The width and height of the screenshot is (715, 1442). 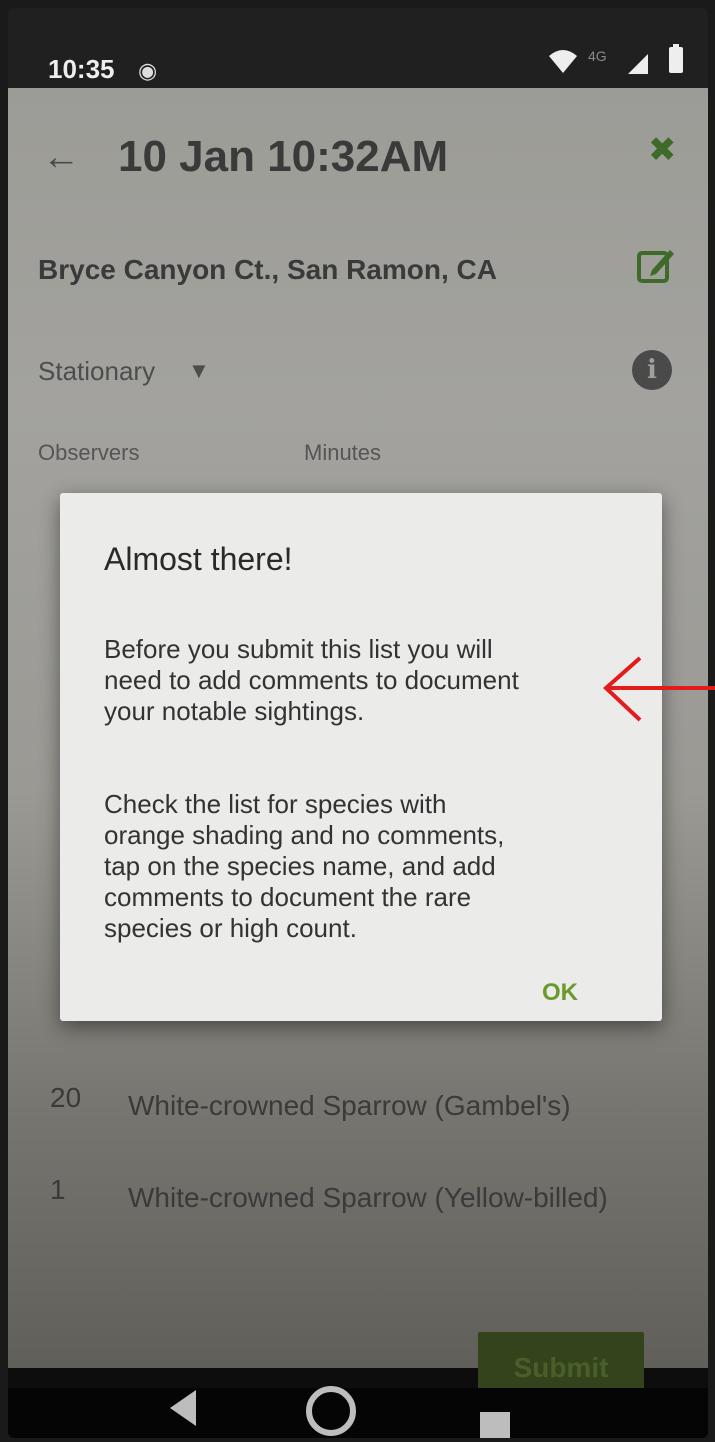 I want to click on species-row: 1 White-crowned Sparrow (Yellow-billed), so click(x=358, y=1214).